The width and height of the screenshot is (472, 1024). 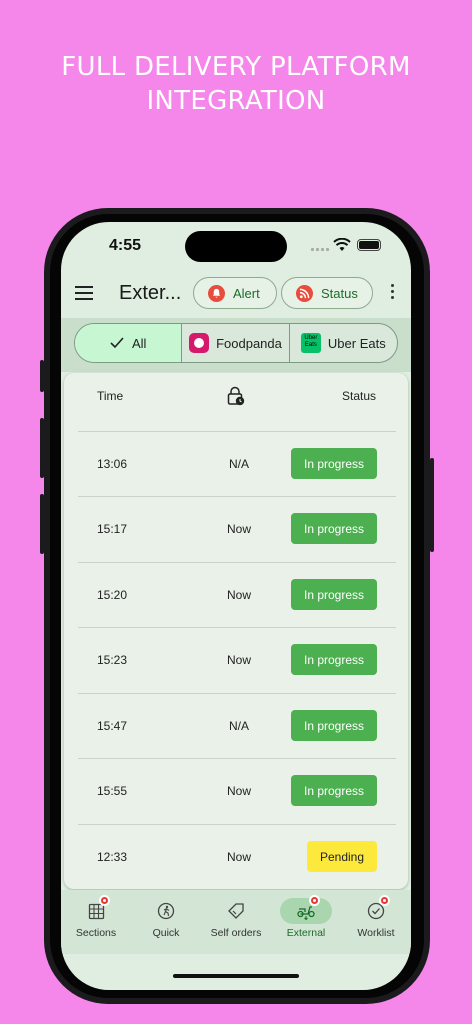 What do you see at coordinates (342, 856) in the screenshot?
I see `status-badge: Pending` at bounding box center [342, 856].